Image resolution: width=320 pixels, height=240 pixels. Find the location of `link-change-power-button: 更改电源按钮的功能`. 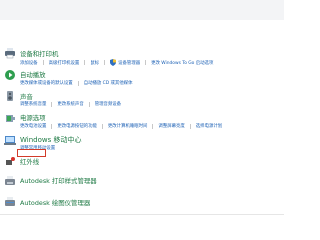

link-change-power-button: 更改电源按钮的功能 is located at coordinates (77, 126).